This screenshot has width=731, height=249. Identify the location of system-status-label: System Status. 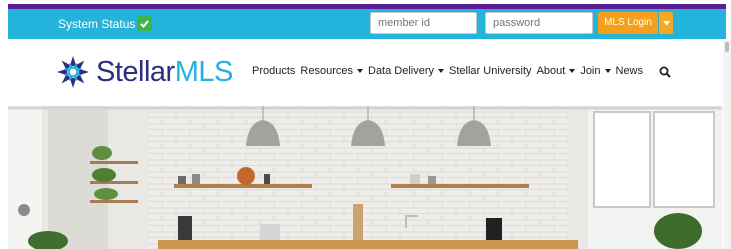
(96, 24).